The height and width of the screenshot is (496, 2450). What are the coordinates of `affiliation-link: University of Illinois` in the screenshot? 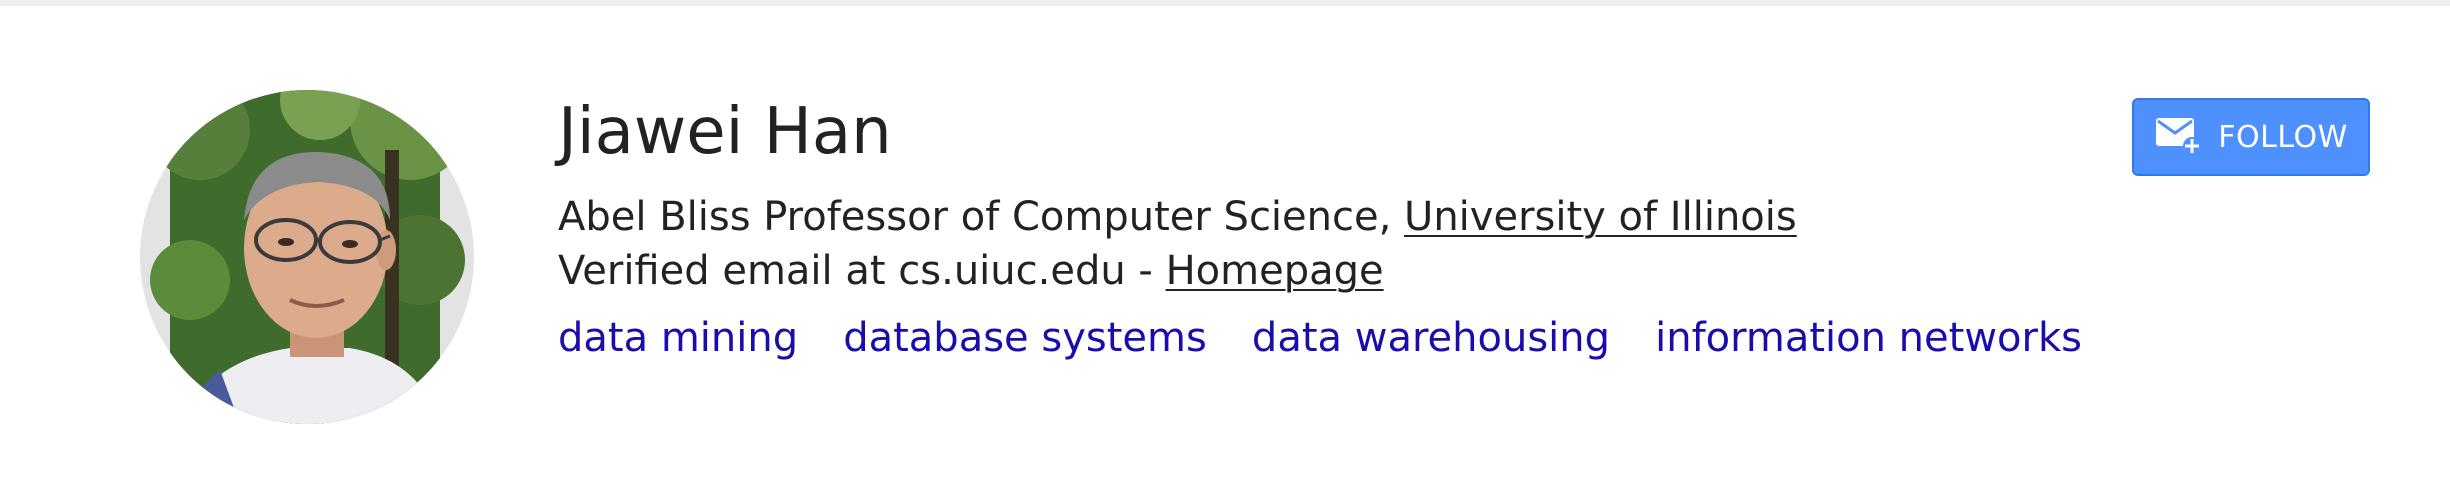 It's located at (1600, 217).